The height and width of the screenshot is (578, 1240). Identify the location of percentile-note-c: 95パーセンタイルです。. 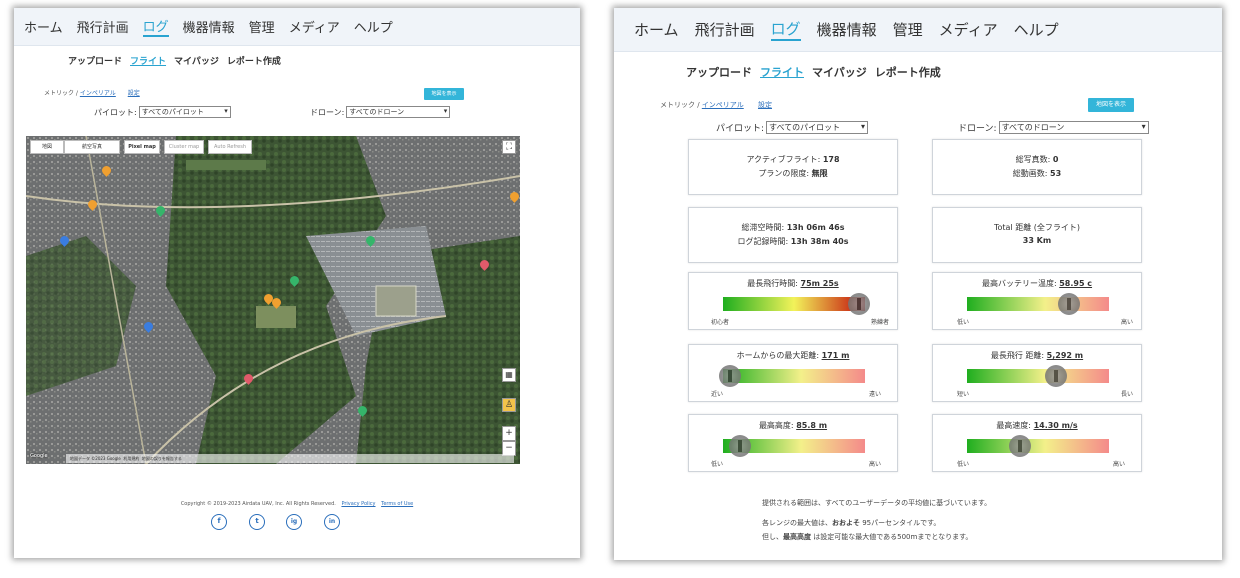
(900, 523).